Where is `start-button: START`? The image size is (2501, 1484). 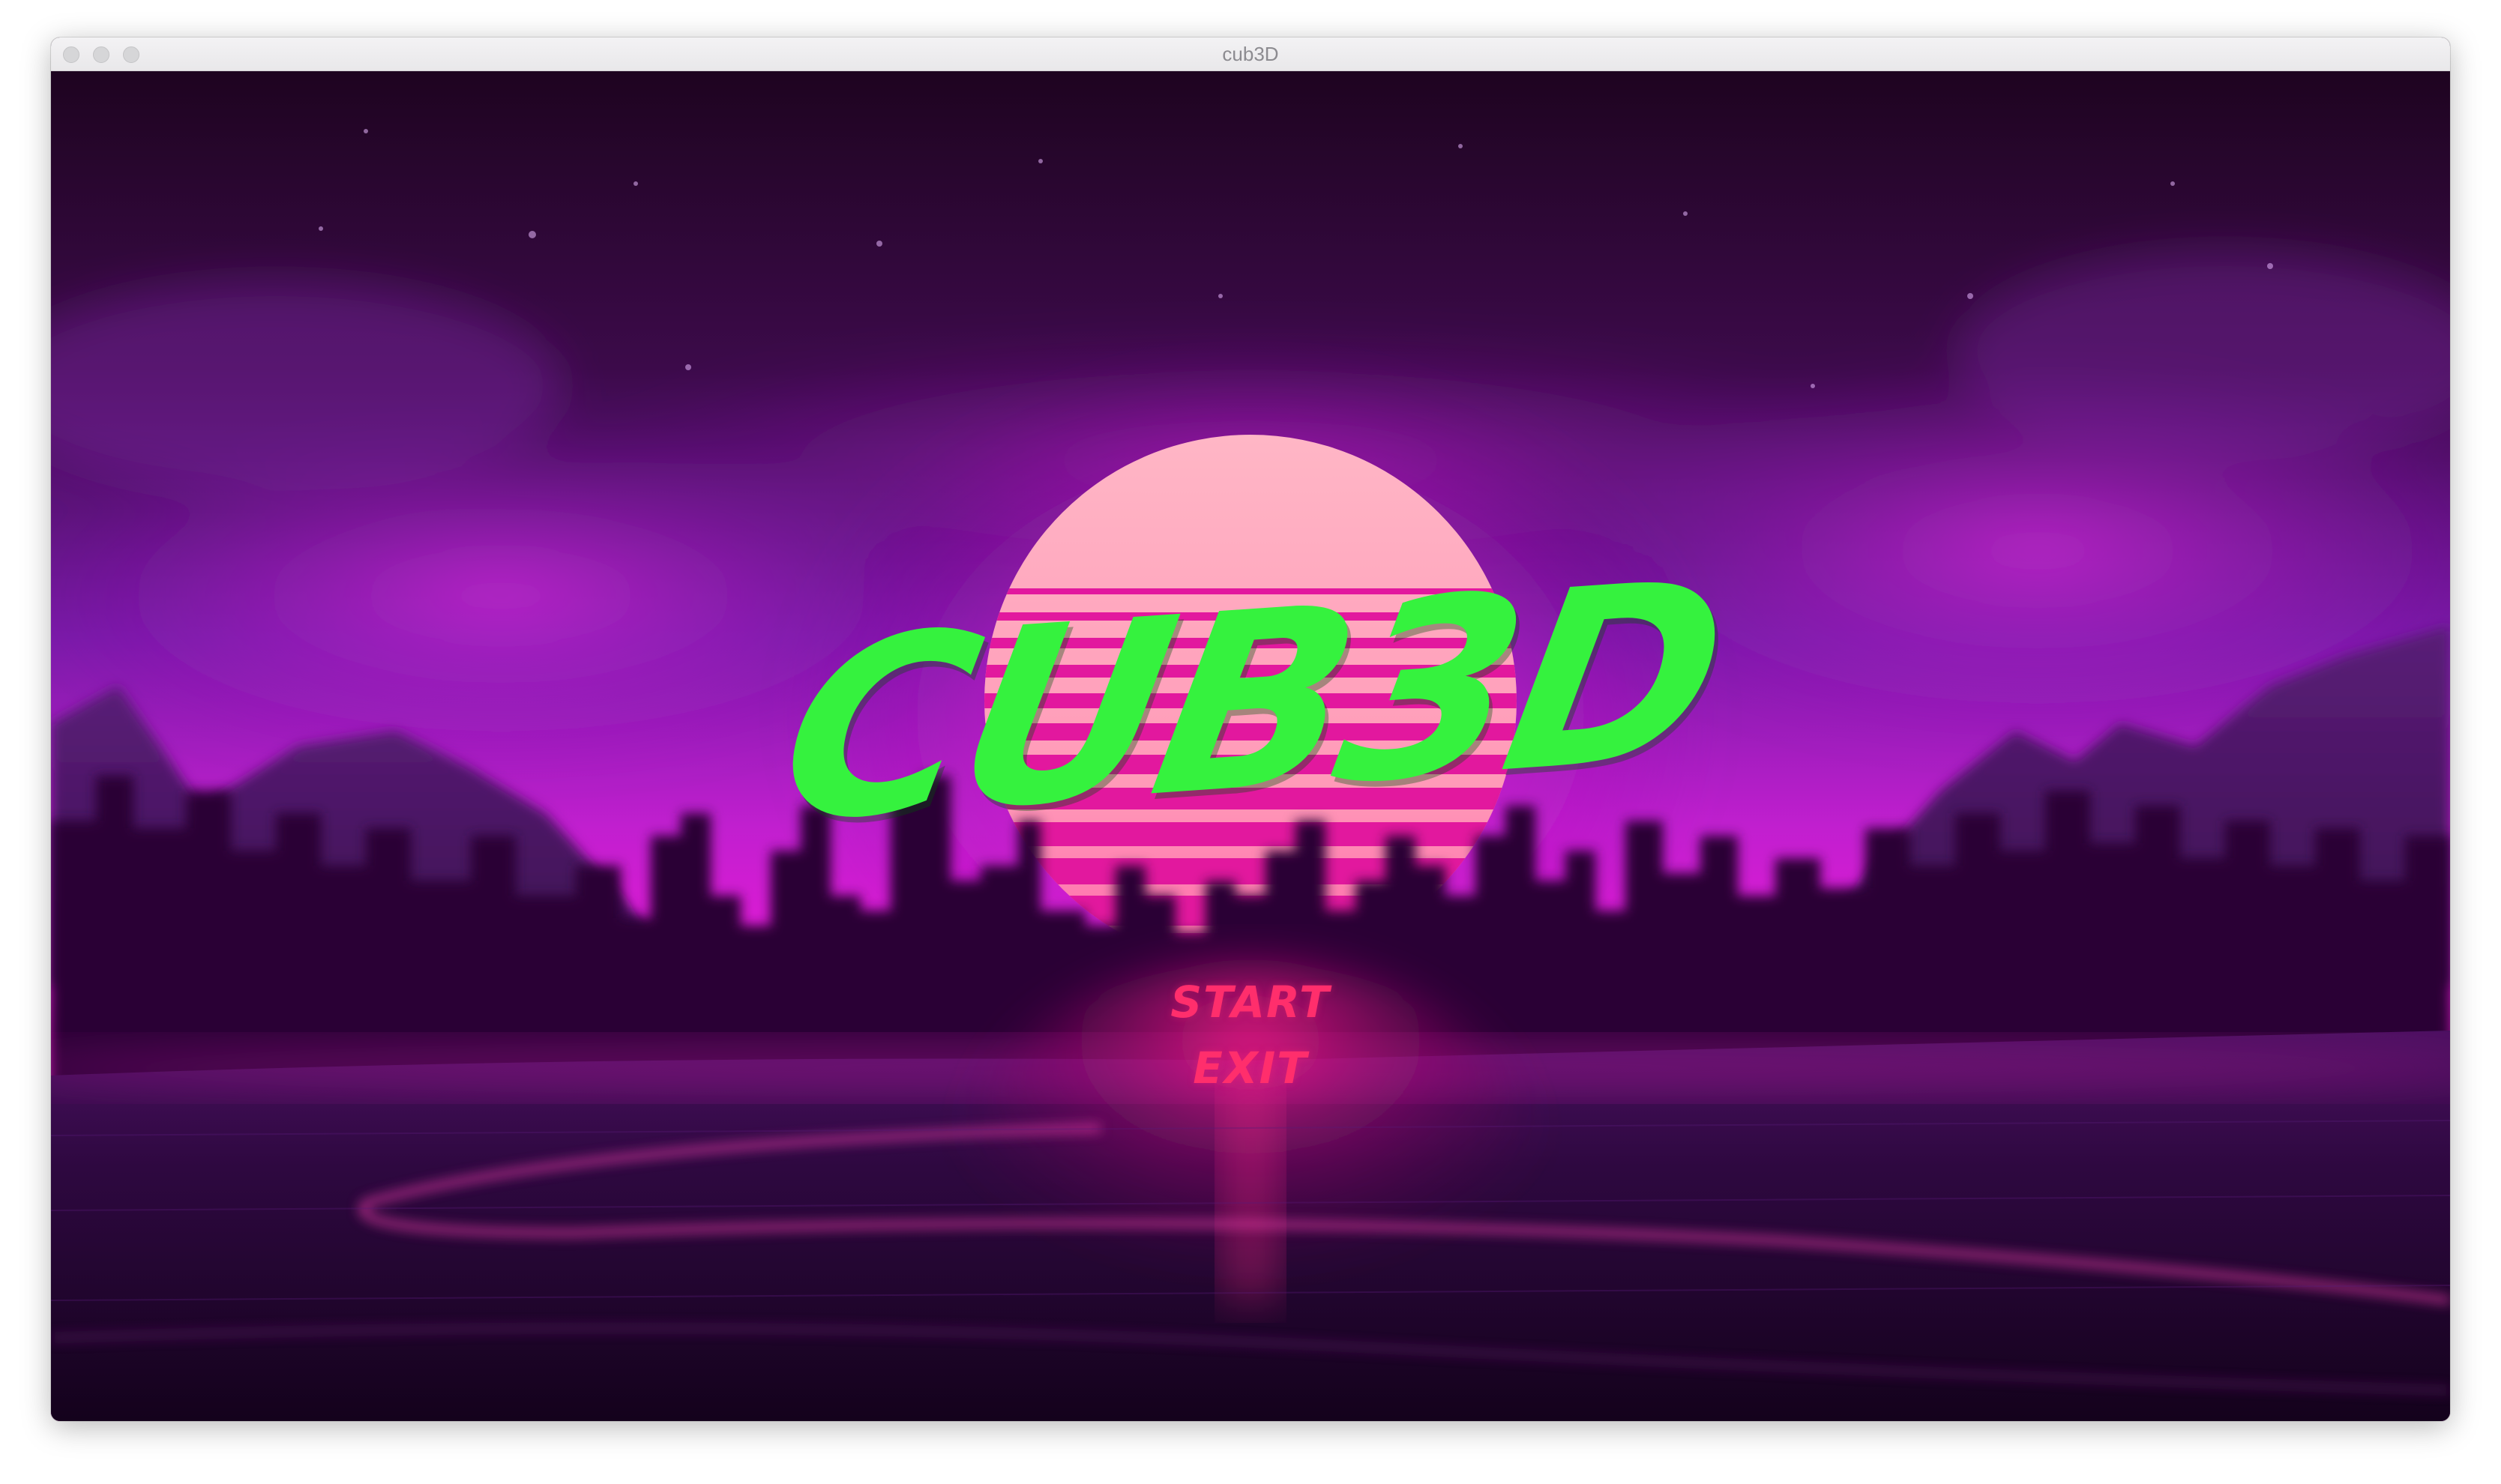
start-button: START is located at coordinates (1250, 1002).